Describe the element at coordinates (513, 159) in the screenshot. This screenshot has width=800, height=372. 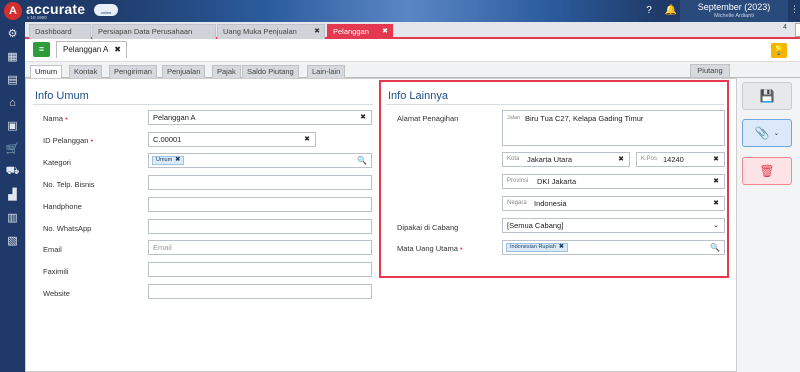
I see `kota-prefix: Kota` at that location.